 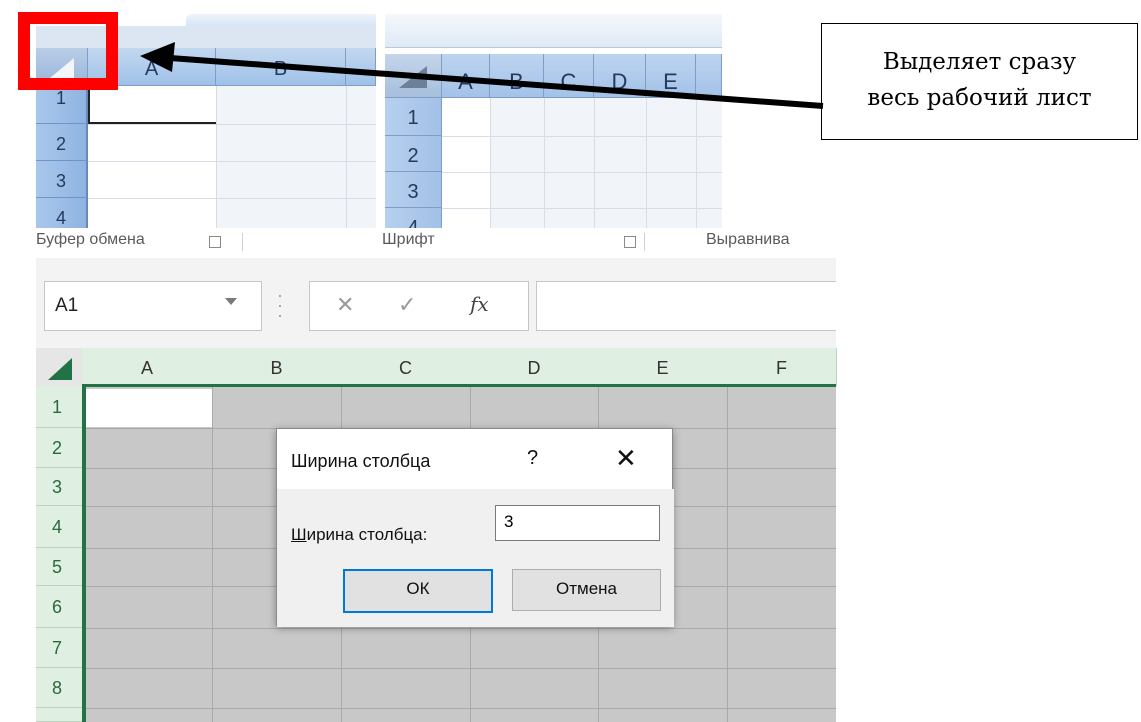 I want to click on help-icon: ?, so click(x=532, y=458).